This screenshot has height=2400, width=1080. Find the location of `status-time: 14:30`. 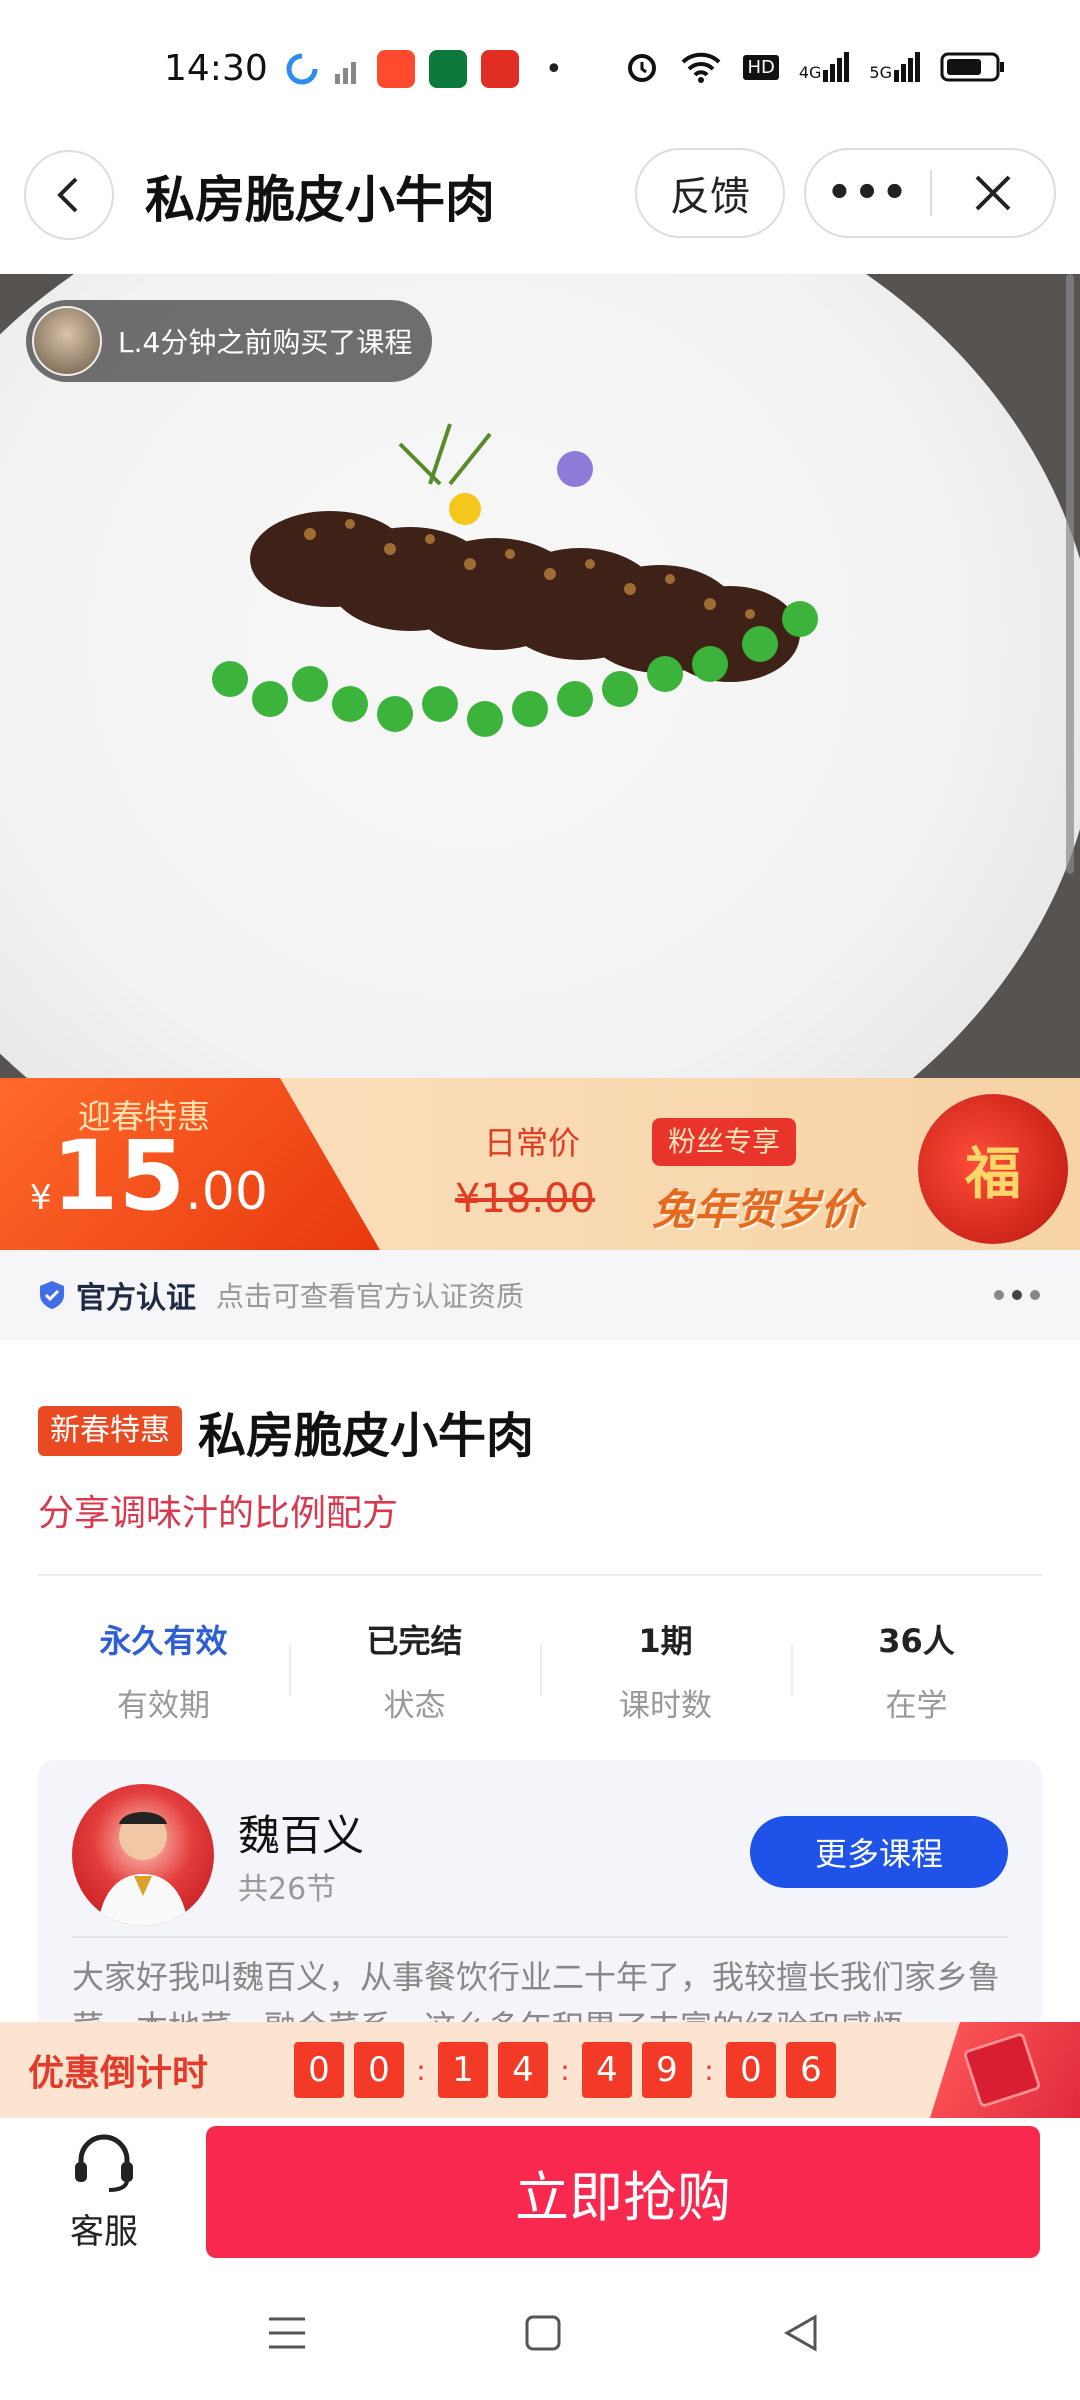

status-time: 14:30 is located at coordinates (216, 68).